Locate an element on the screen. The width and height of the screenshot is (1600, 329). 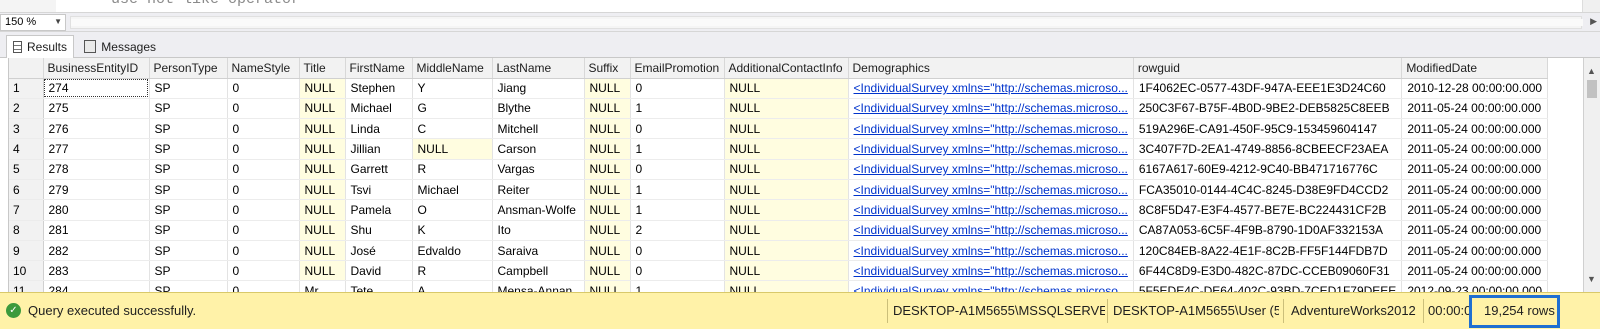
grid-vertical-scrollbar: ▲ ▼ is located at coordinates (1591, 175).